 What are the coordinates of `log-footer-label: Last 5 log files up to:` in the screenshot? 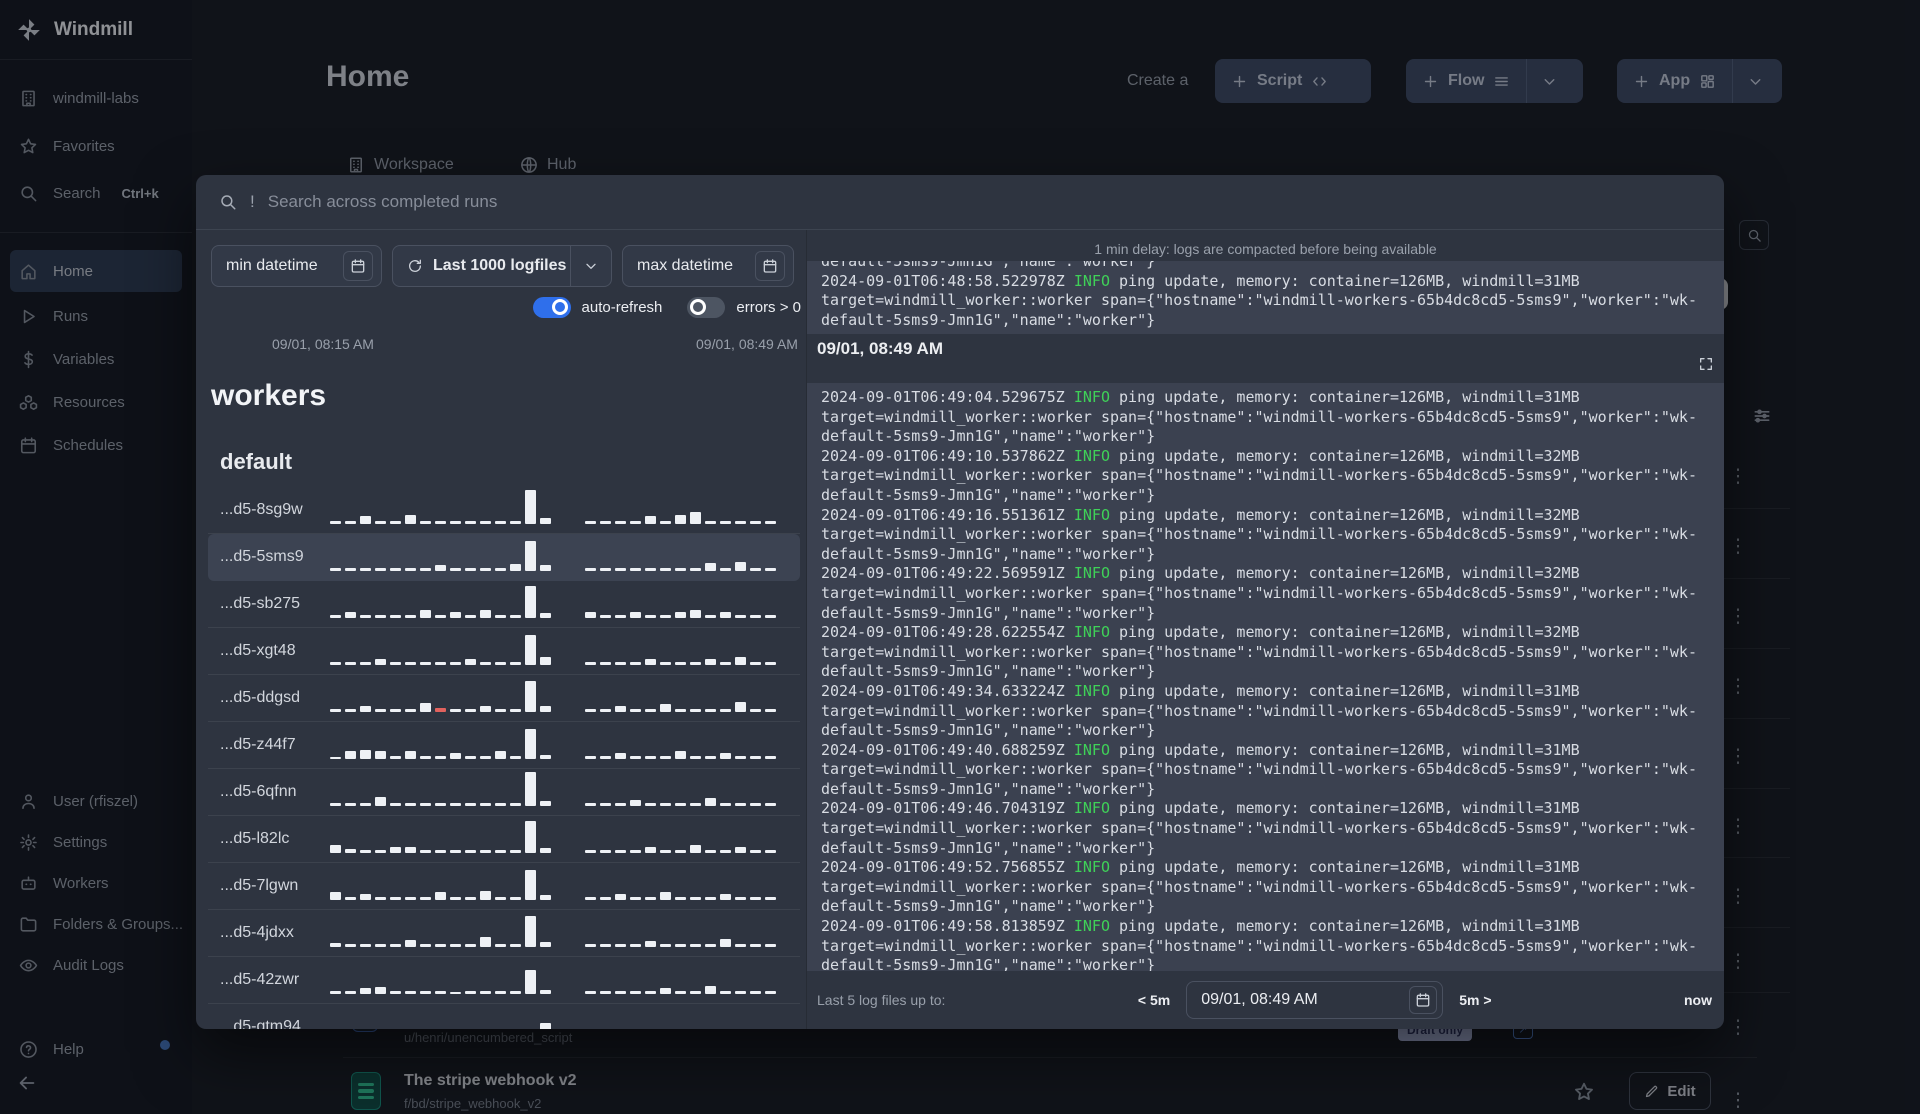 It's located at (881, 1000).